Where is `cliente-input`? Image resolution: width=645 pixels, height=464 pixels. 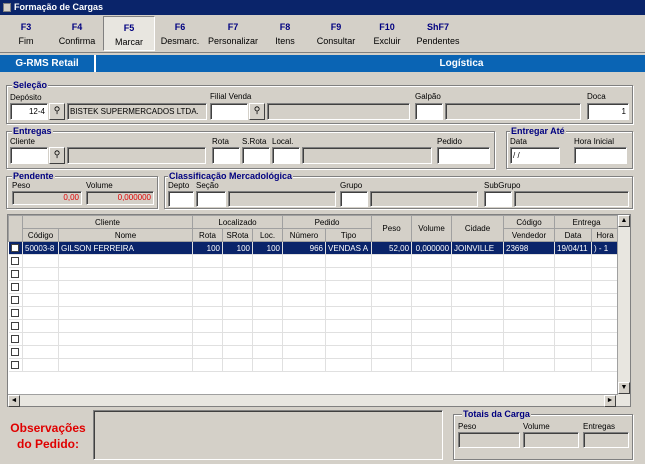
cliente-input is located at coordinates (29, 155).